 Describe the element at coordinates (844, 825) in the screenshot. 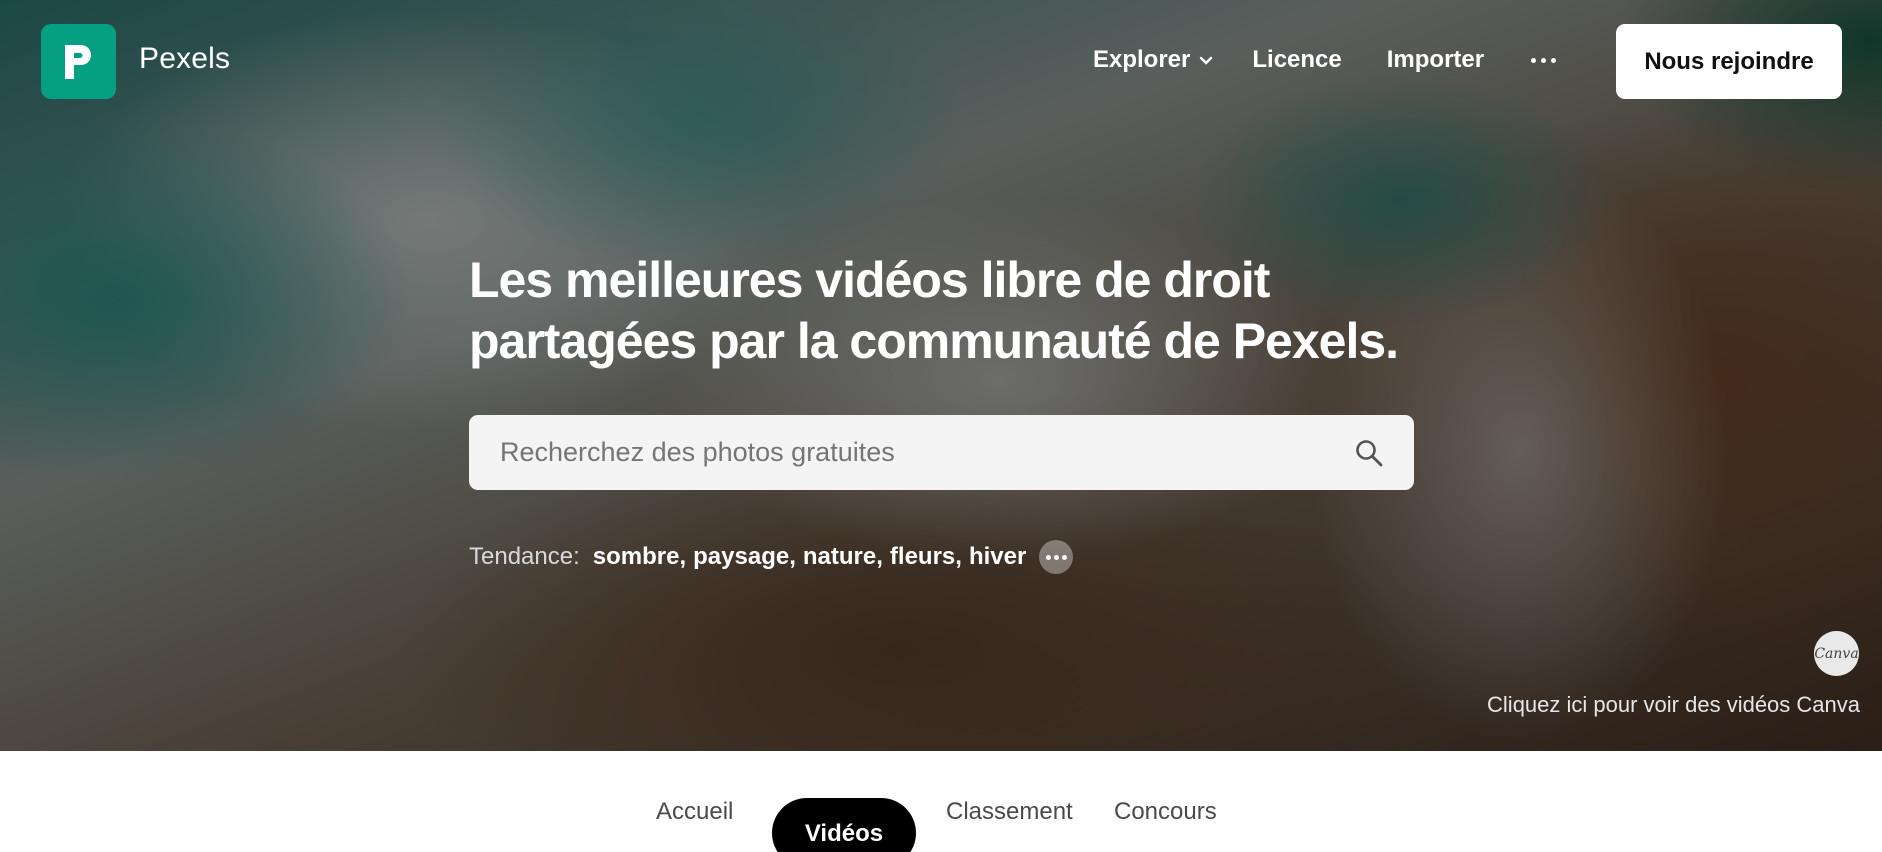

I see `tab-videos: Vidéos` at that location.